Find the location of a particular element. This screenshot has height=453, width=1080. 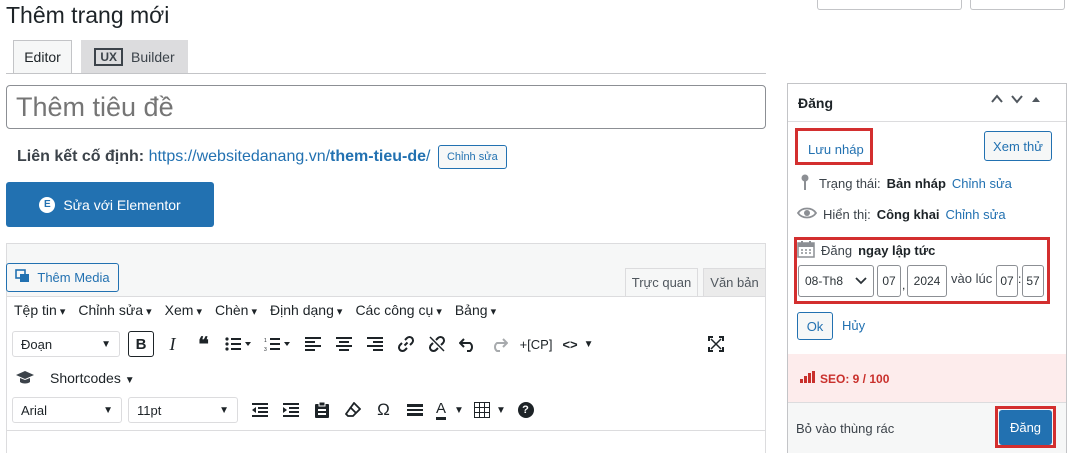

outdent-button is located at coordinates (259, 410).